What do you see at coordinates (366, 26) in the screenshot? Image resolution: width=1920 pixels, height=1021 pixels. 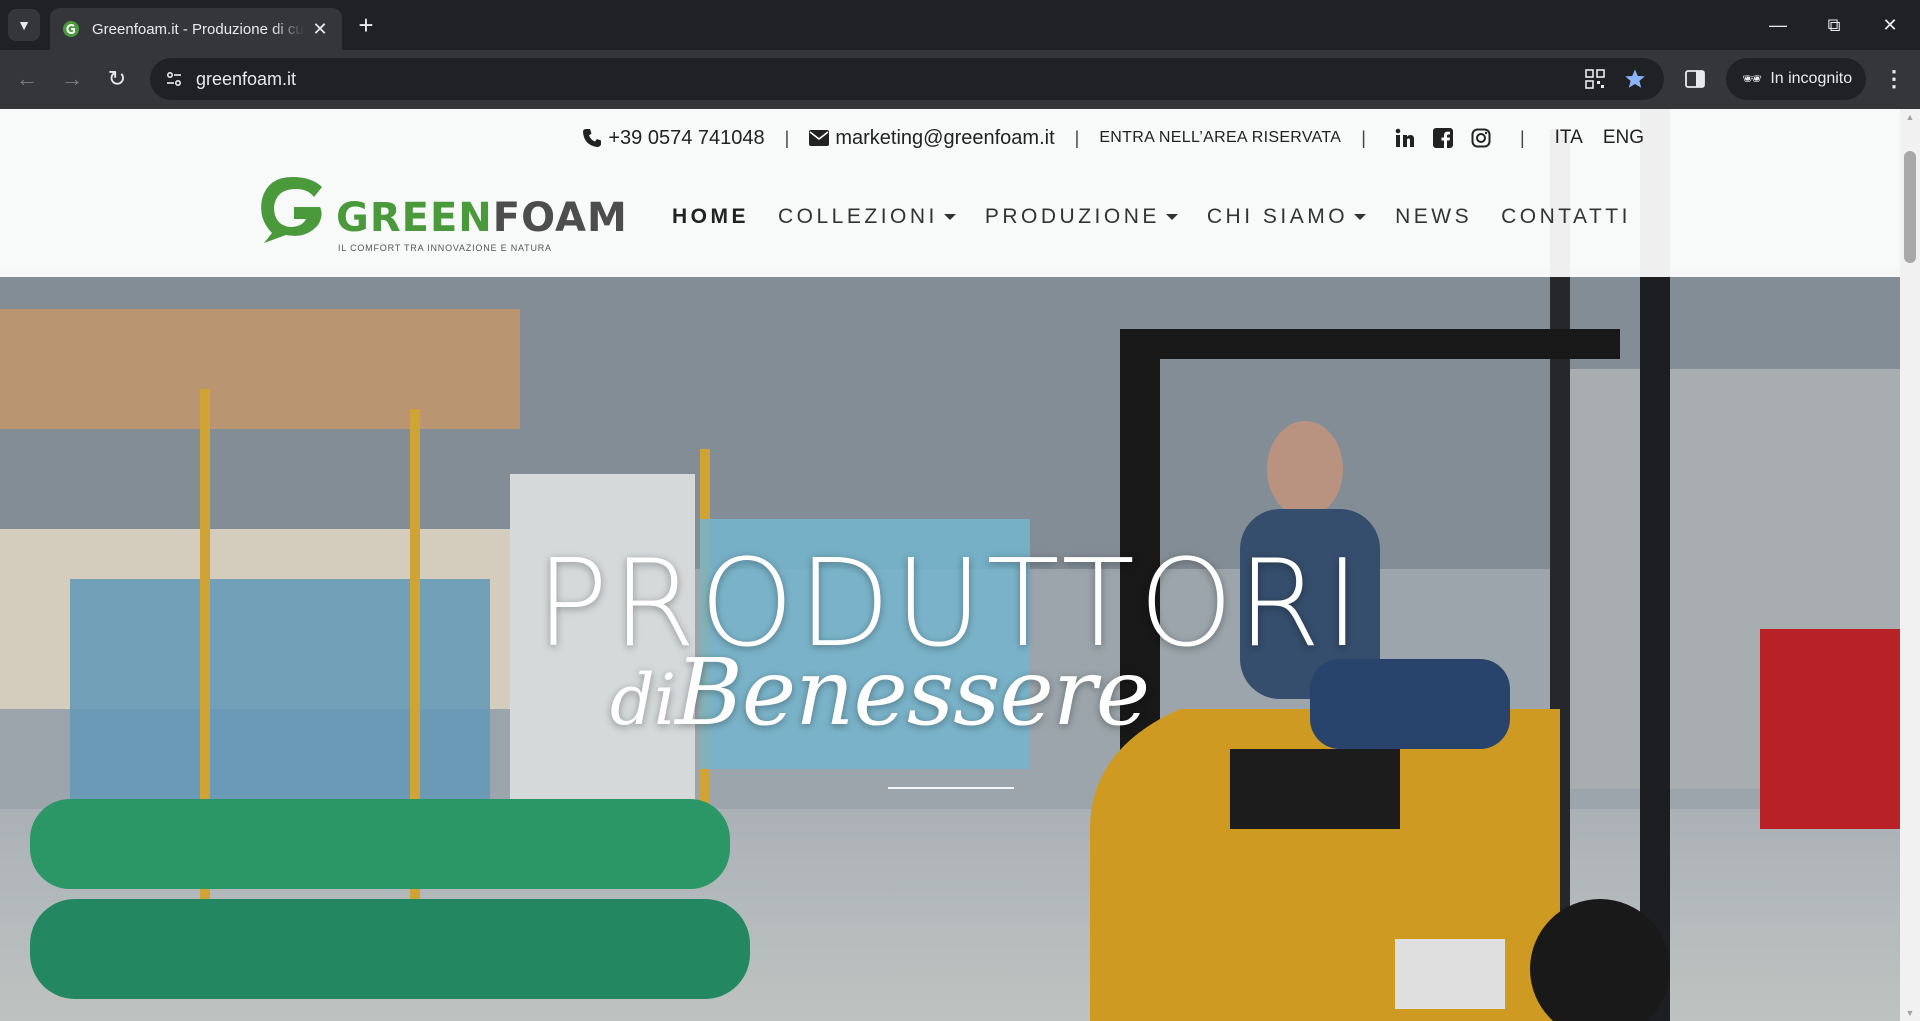 I see `plus-icon: +` at bounding box center [366, 26].